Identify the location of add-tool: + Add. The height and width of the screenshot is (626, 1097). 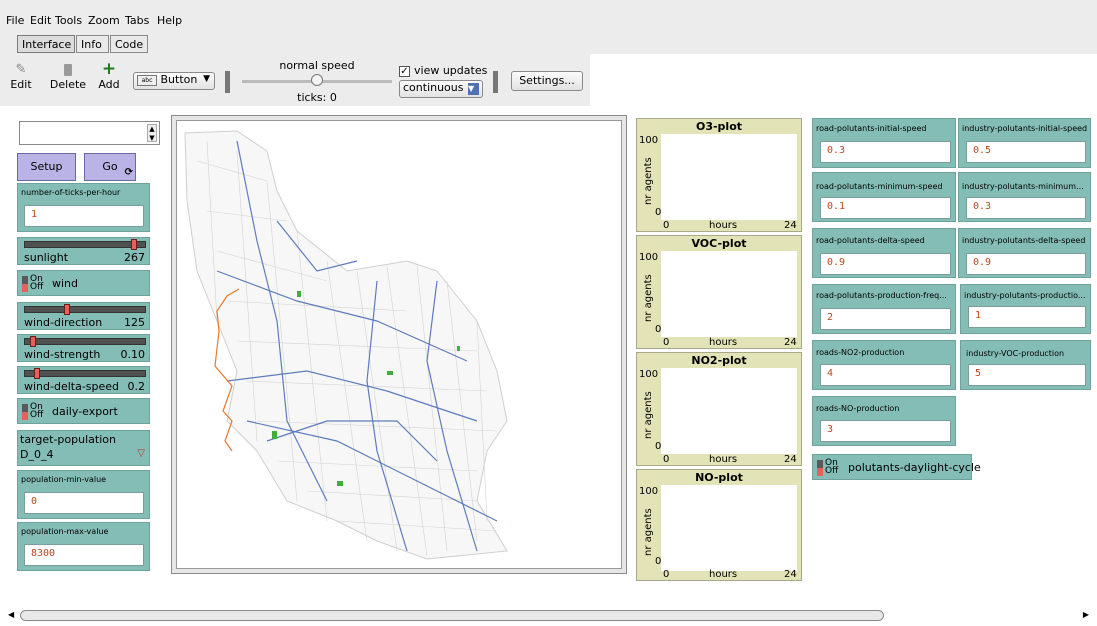
(109, 75).